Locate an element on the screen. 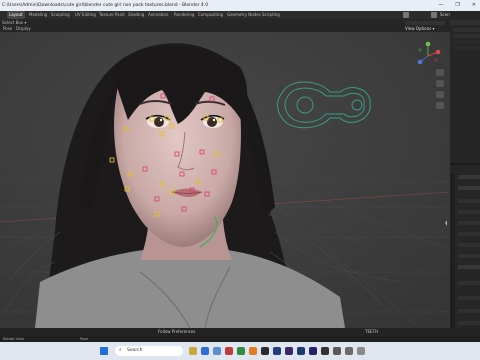 This screenshot has width=480, height=360. minimize-icon: — is located at coordinates (440, 5).